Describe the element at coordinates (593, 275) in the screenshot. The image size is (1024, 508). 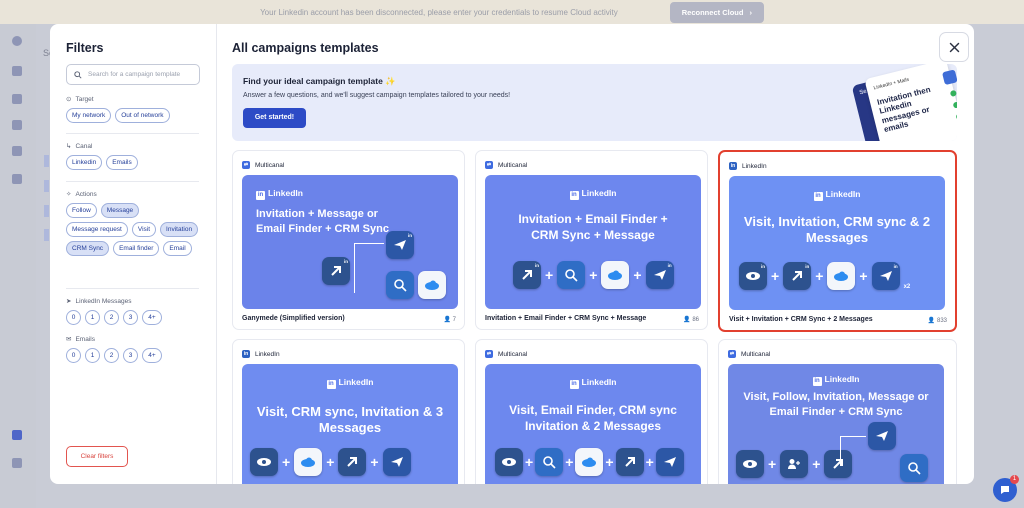
I see `thumb-icons: in + + + in` at that location.